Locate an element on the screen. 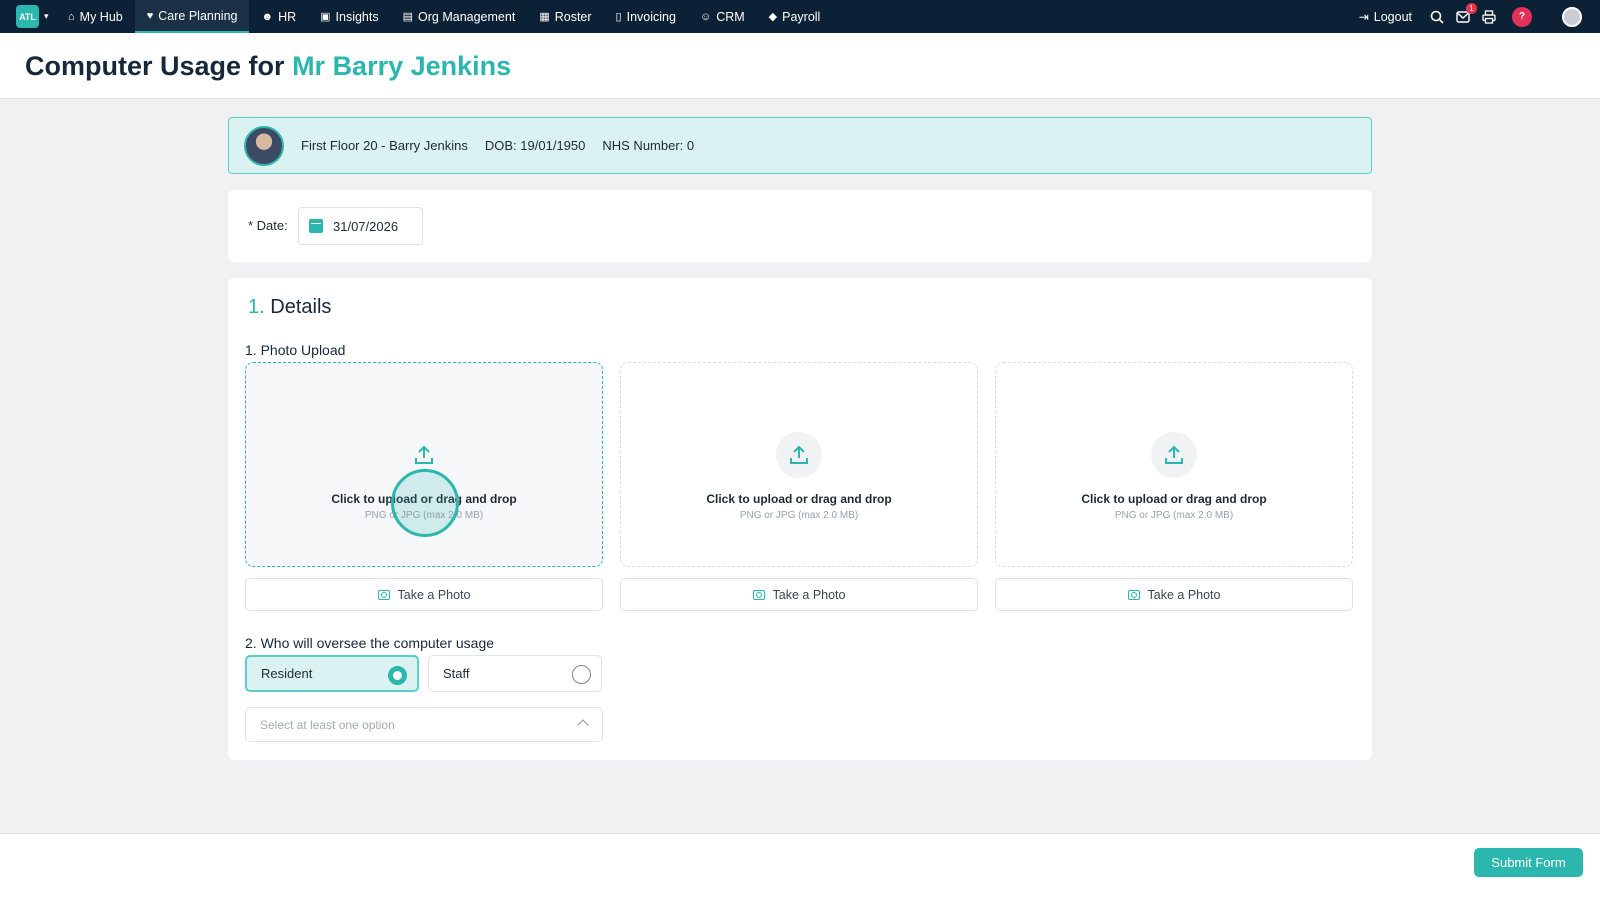 Image resolution: width=1600 pixels, height=900 pixels. nav-hr: ☻ HR is located at coordinates (278, 16).